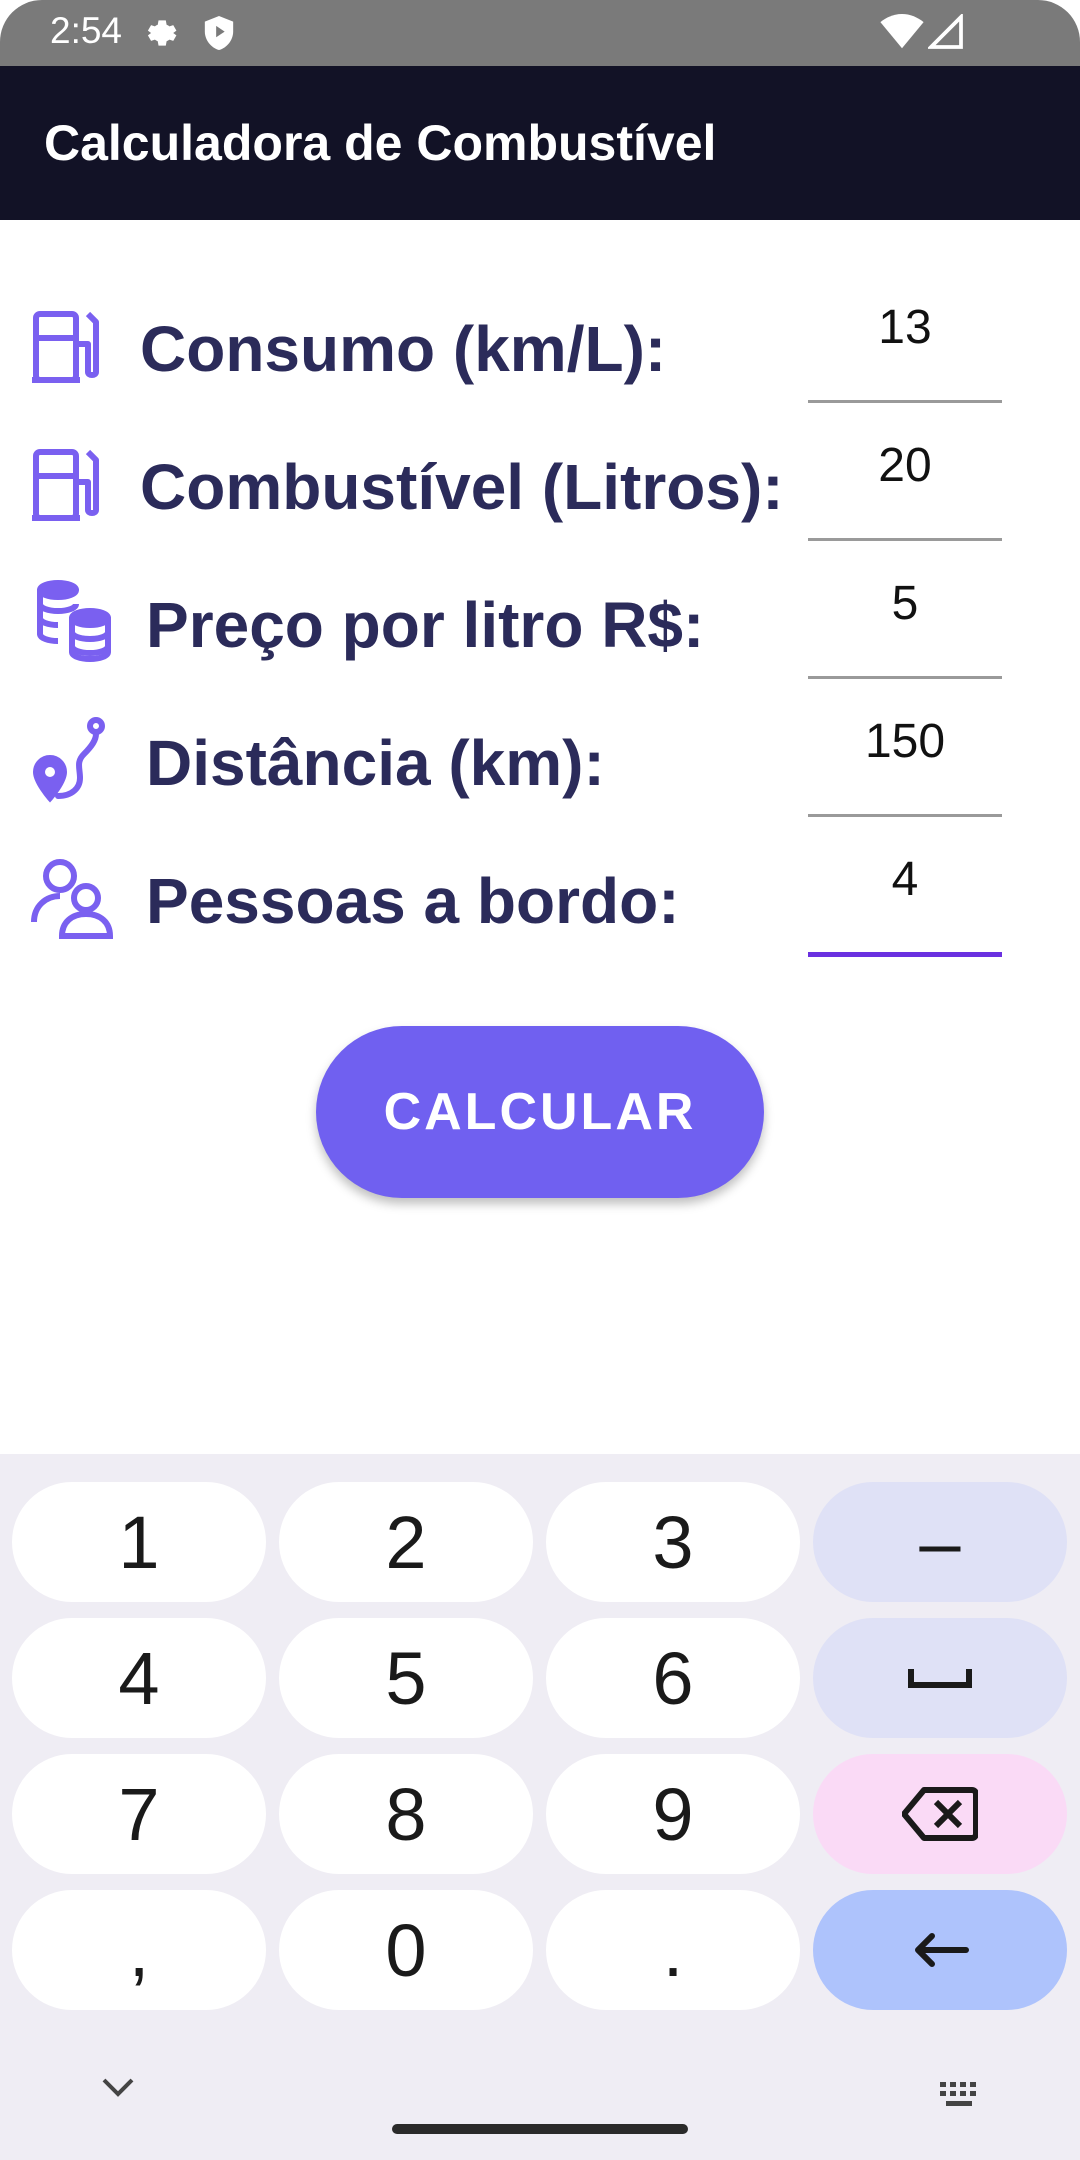  I want to click on key-8: 8, so click(406, 1814).